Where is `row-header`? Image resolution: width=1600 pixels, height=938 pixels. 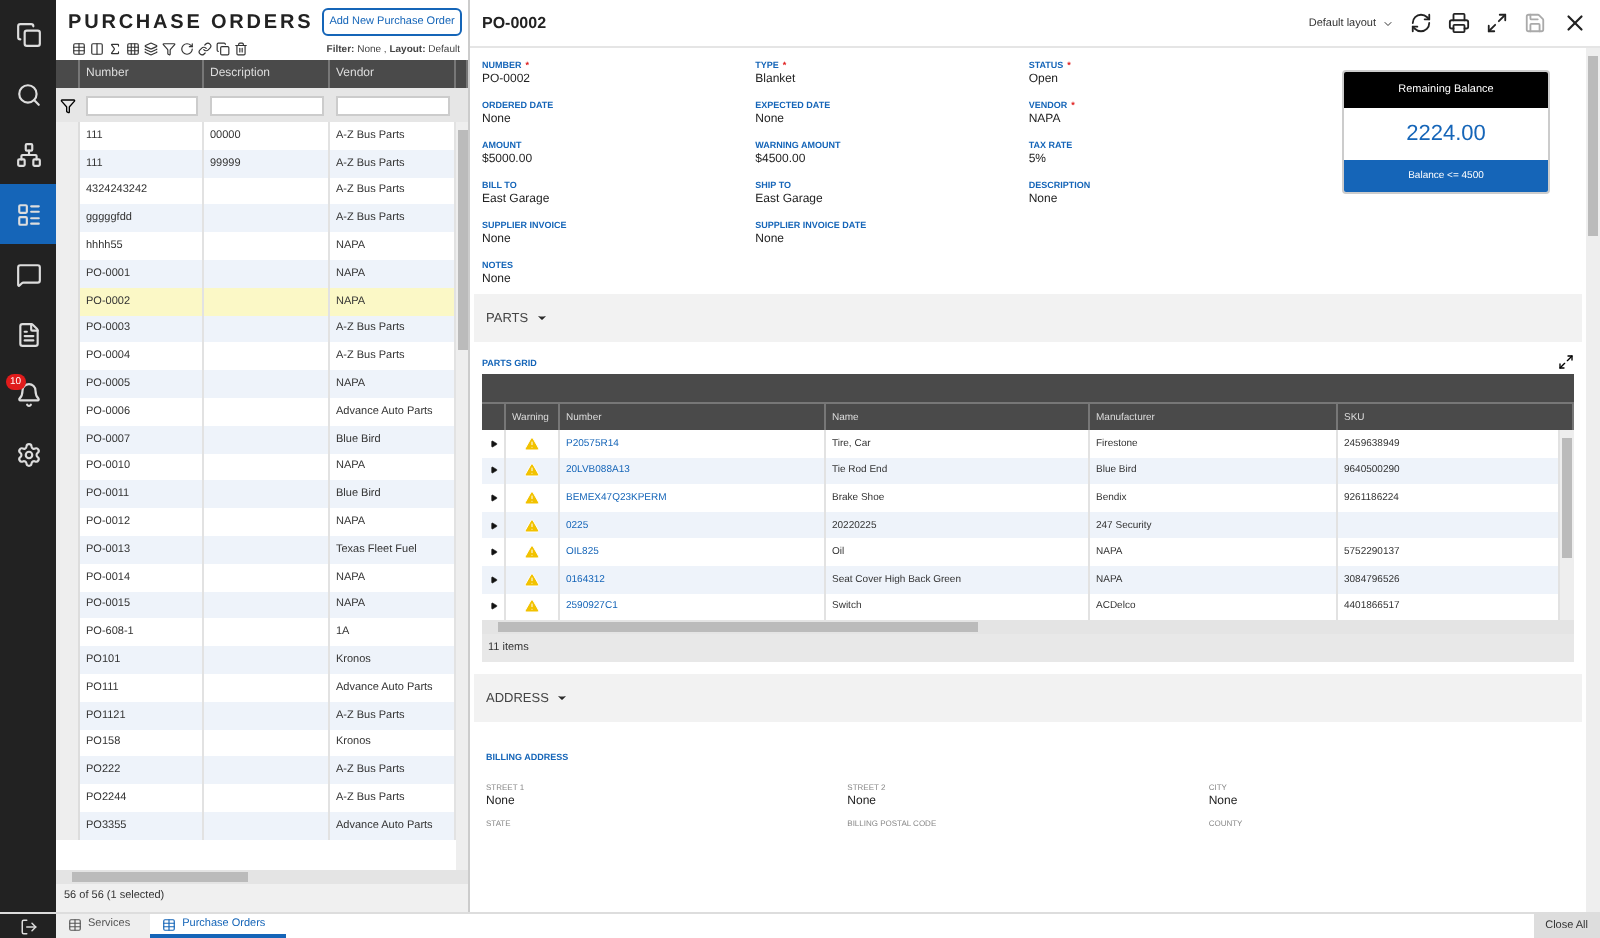 row-header is located at coordinates (68, 825).